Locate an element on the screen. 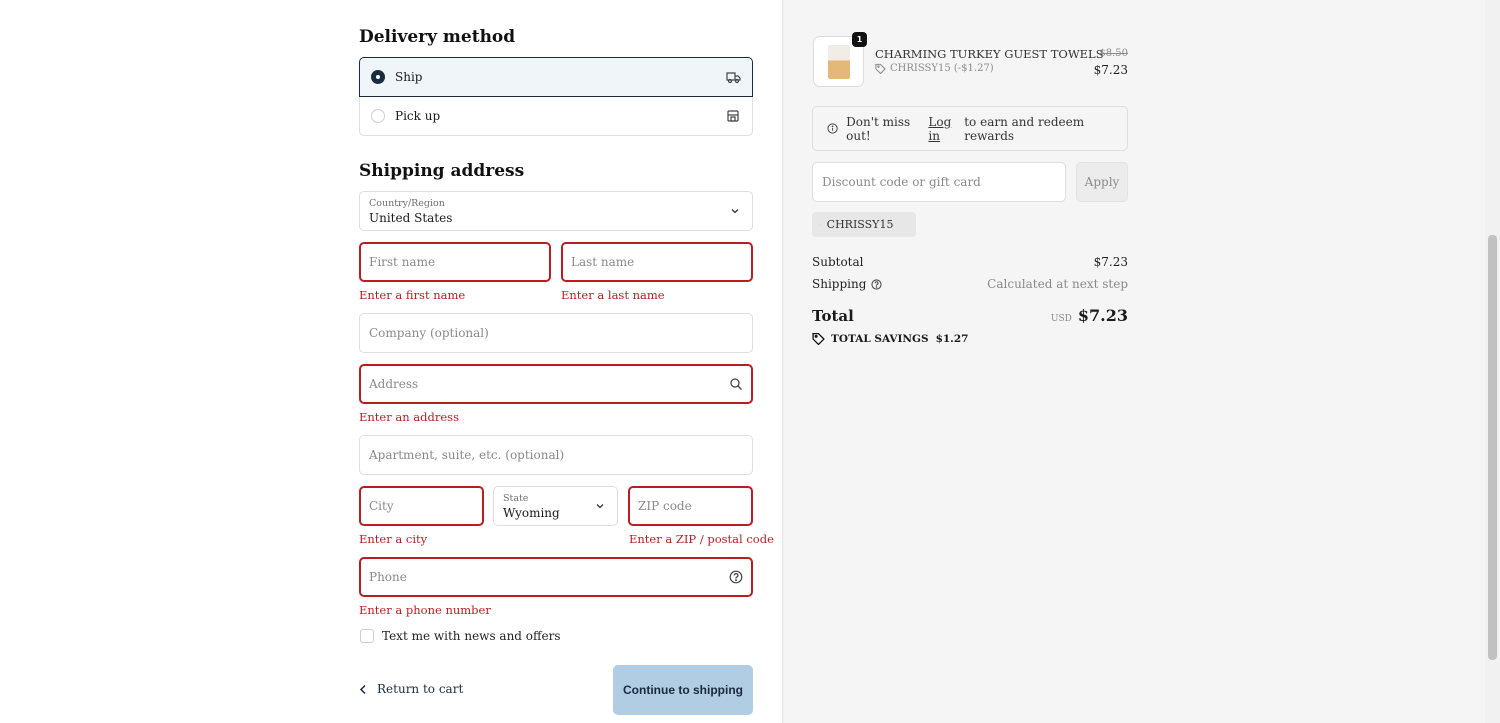 This screenshot has height=723, width=1500. total-value: $7.23 is located at coordinates (1102, 315).